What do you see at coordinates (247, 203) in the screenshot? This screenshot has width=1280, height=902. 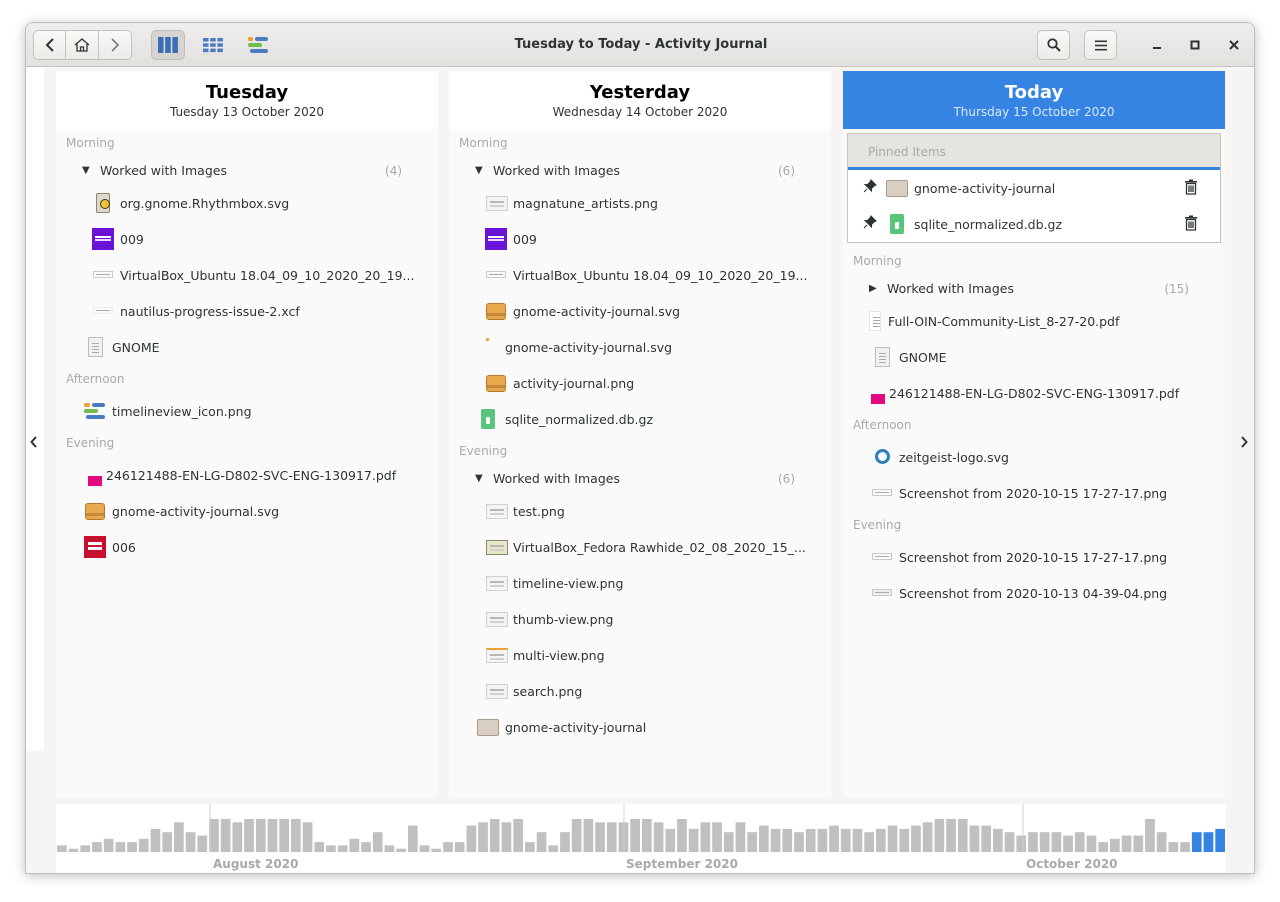 I see `list-item: org.gnome.Rhythmbox.svg` at bounding box center [247, 203].